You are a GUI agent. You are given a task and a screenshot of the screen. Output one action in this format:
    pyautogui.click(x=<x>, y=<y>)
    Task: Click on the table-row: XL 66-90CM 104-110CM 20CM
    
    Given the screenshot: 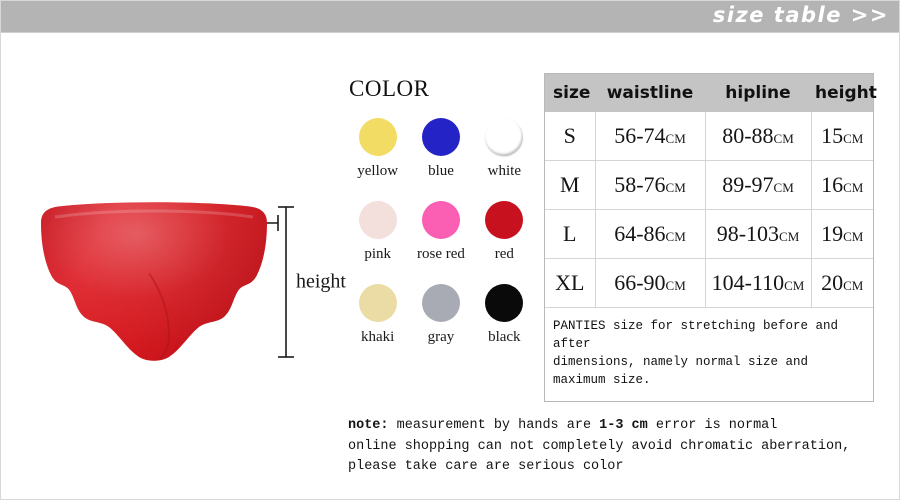 What is the action you would take?
    pyautogui.click(x=709, y=283)
    